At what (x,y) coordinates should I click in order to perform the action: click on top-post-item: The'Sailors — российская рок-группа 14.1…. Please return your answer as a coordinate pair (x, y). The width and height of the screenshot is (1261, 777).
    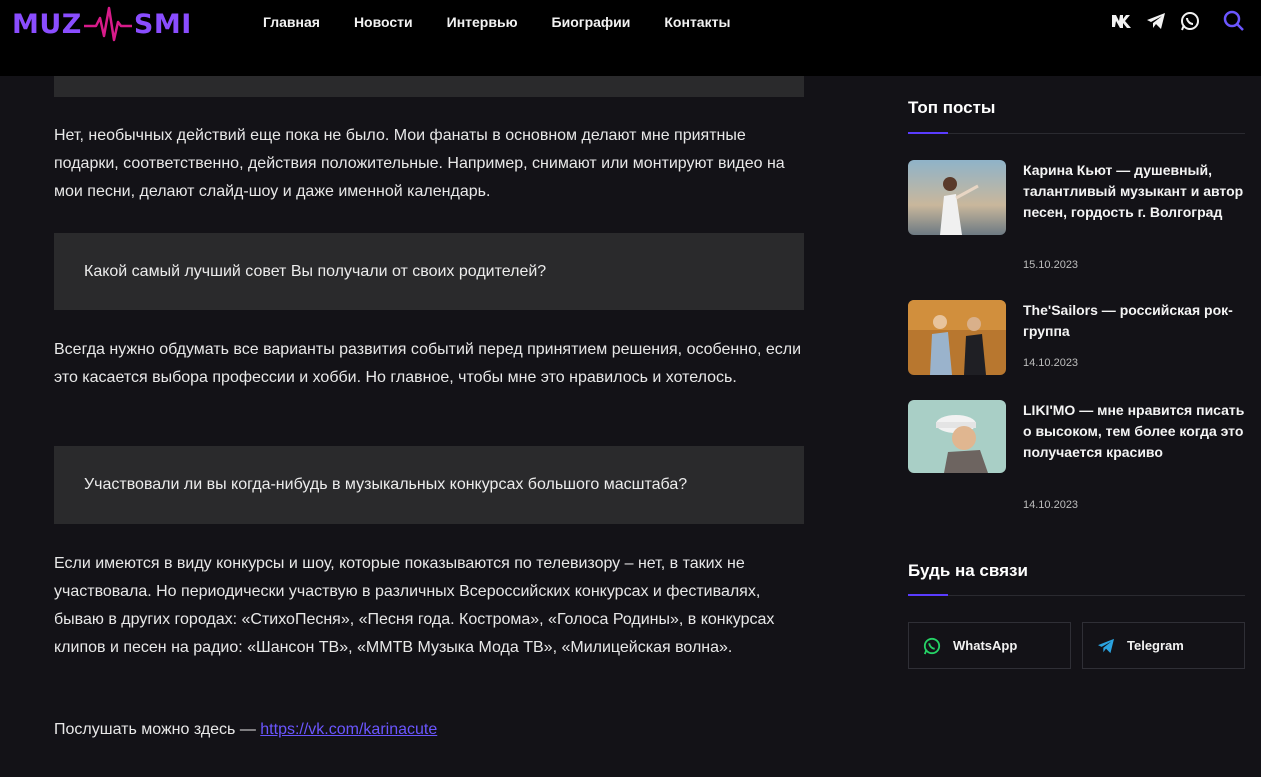
    Looking at the image, I should click on (1076, 340).